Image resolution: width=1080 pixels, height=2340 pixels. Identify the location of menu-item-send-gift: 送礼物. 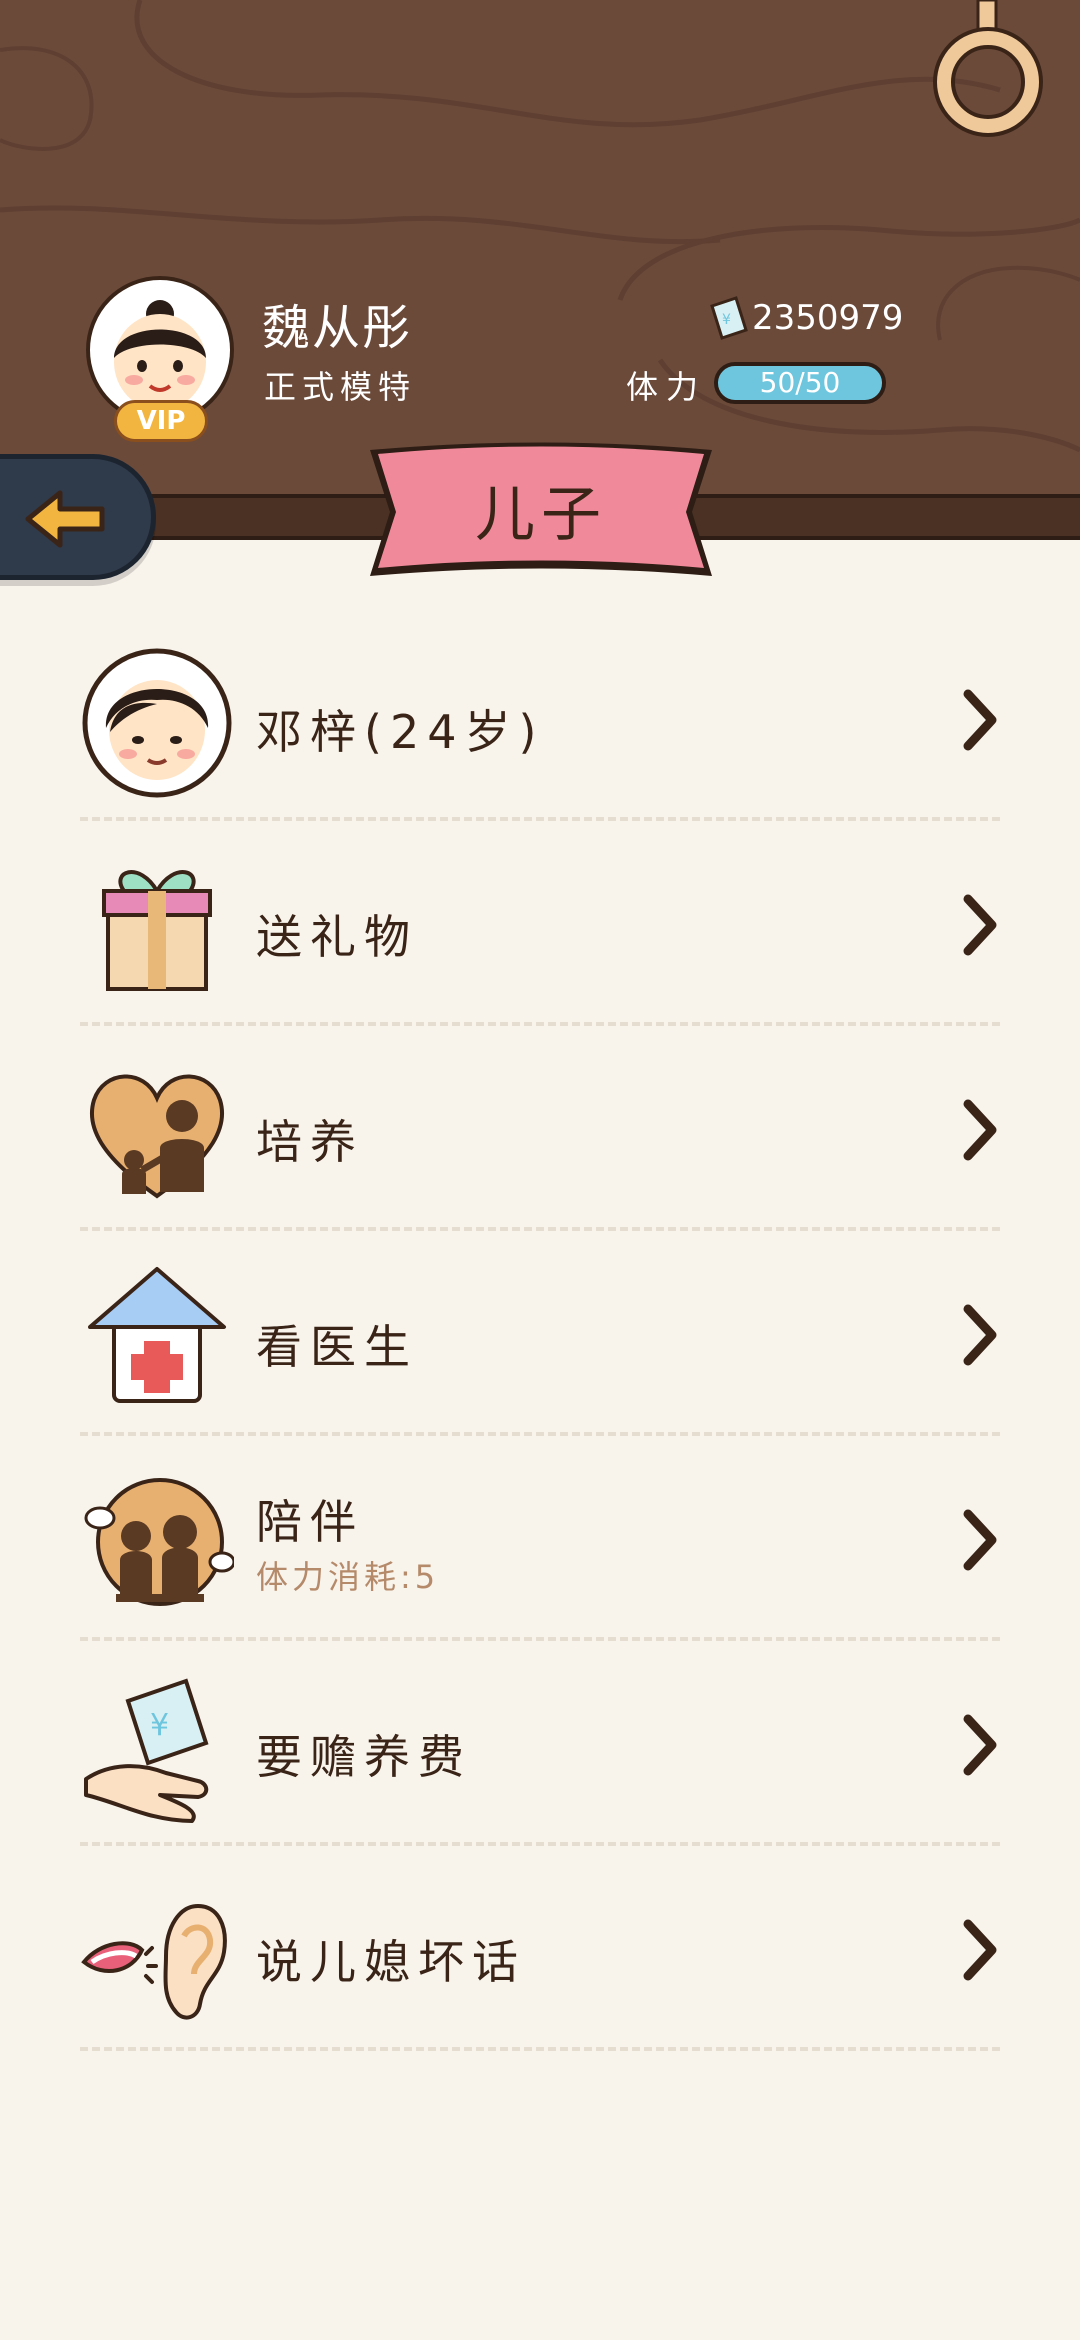
(540, 923).